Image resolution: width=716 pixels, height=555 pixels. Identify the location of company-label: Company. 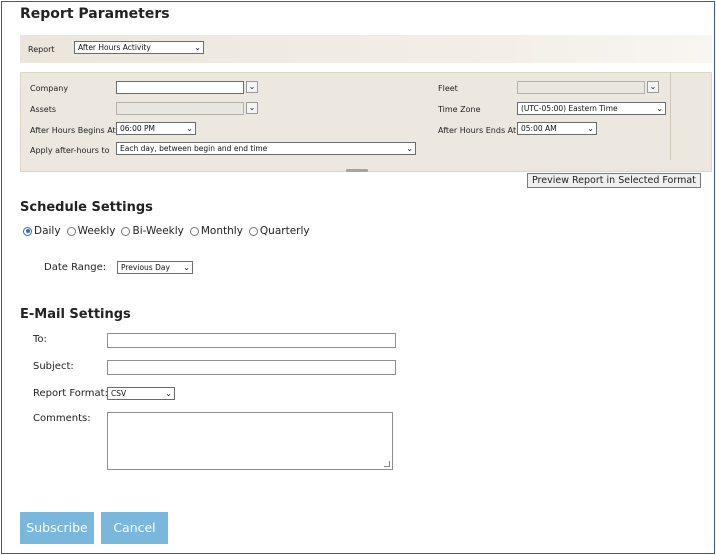
(49, 88).